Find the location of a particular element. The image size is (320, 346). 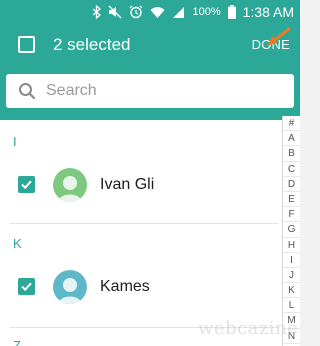

wifi-icon is located at coordinates (157, 12).